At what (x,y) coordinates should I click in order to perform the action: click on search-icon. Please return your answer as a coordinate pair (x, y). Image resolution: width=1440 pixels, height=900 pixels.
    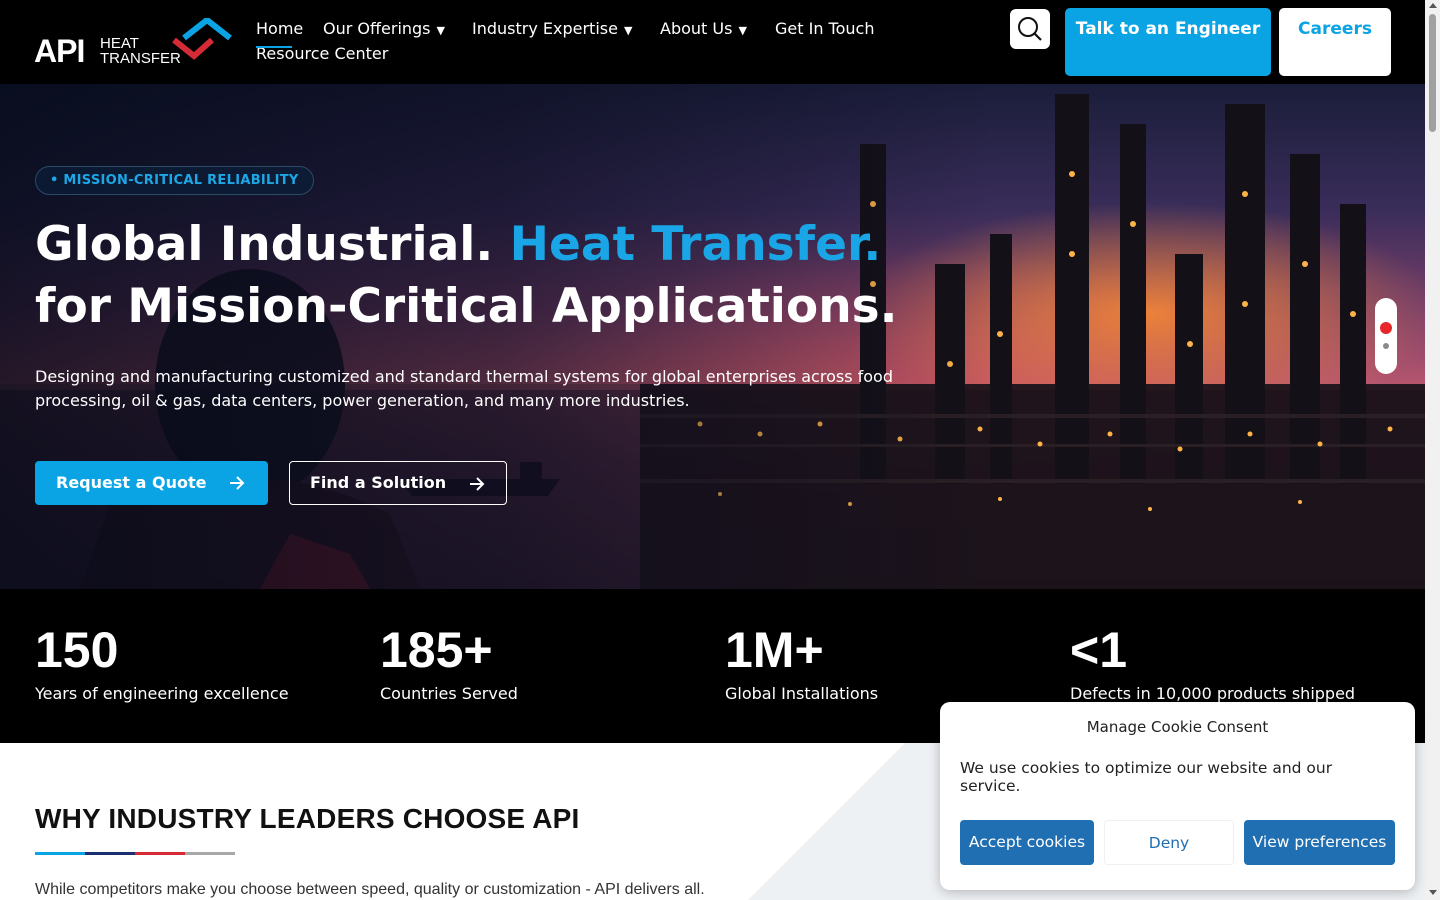
    Looking at the image, I should click on (1030, 29).